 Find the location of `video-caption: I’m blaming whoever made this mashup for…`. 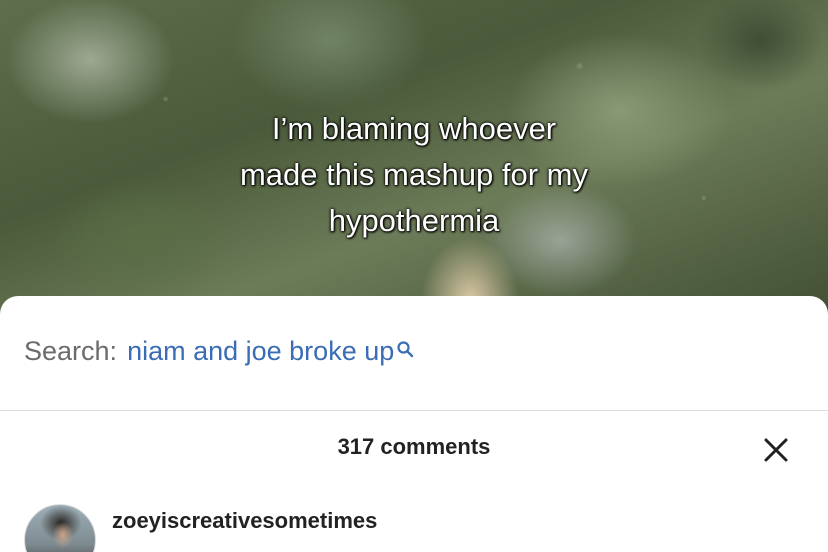

video-caption: I’m blaming whoever made this mashup for… is located at coordinates (414, 174).